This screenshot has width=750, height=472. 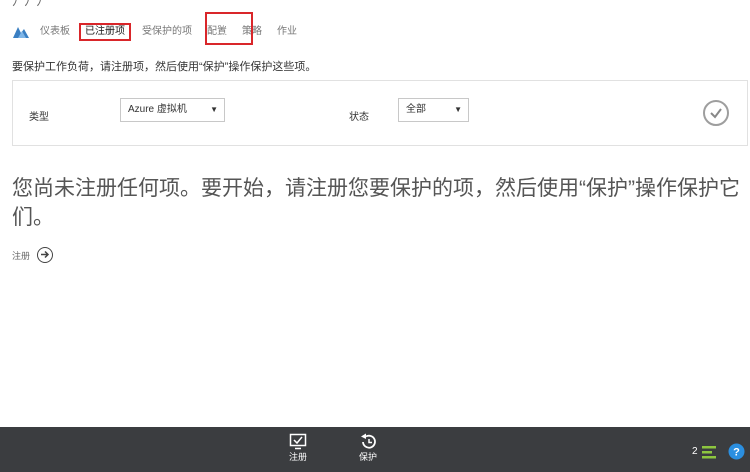 I want to click on checkmark-icon, so click(x=716, y=113).